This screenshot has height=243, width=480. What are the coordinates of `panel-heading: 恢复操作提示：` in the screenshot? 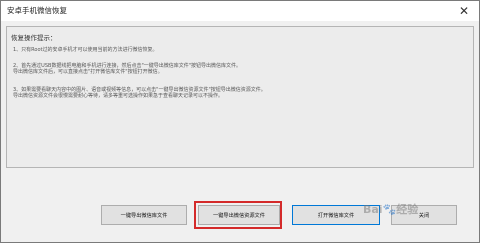 It's located at (34, 38).